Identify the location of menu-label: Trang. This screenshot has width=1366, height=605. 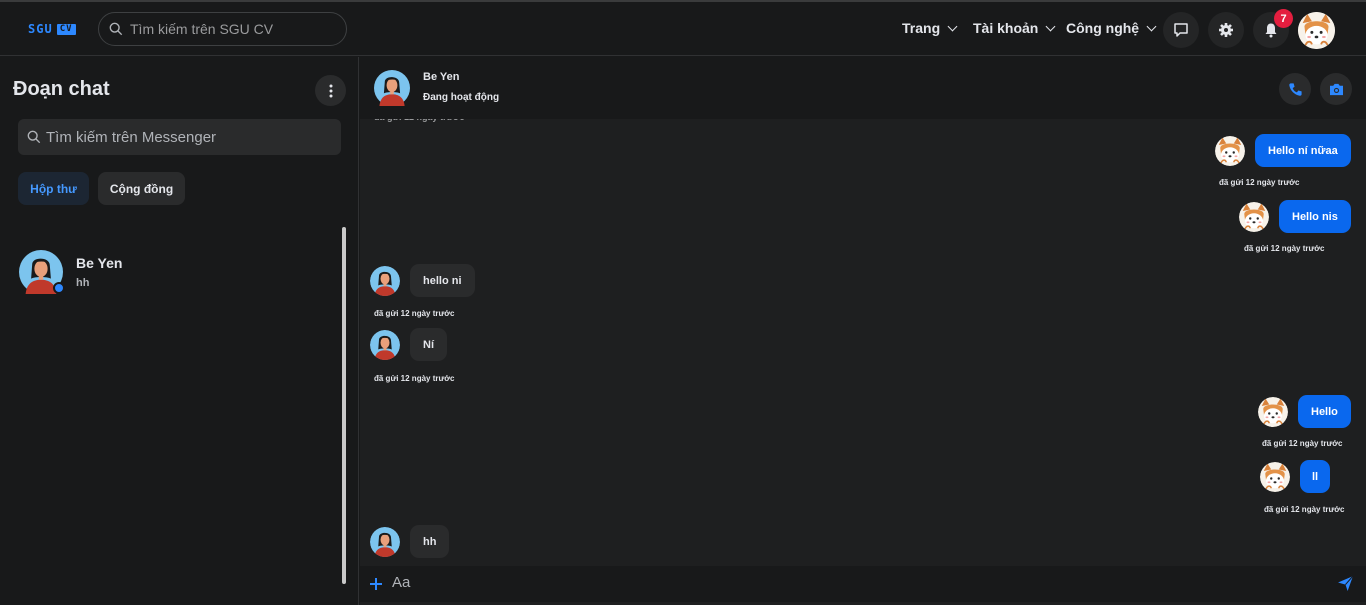
(921, 28).